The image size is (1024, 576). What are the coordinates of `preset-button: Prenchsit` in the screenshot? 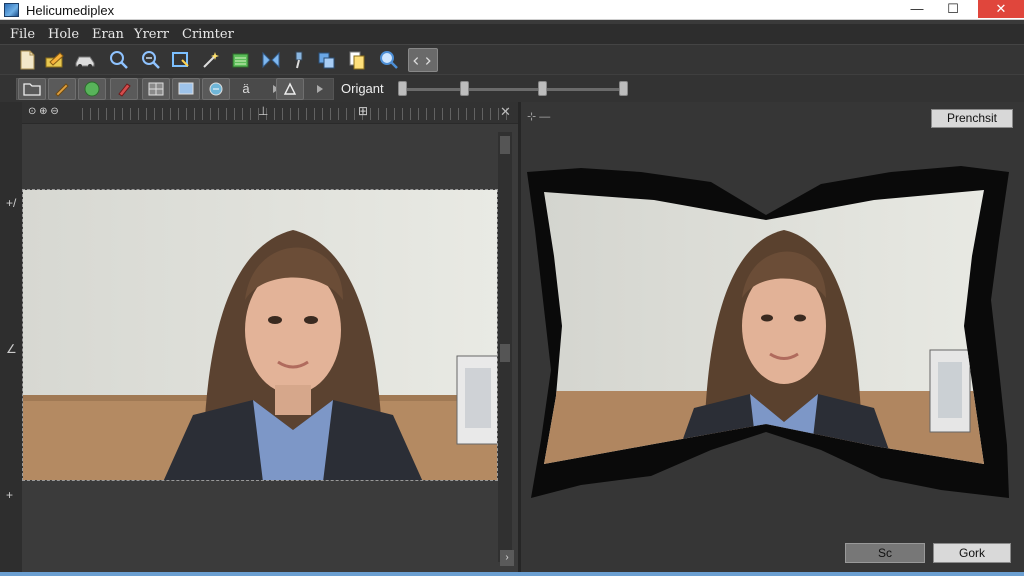 It's located at (972, 118).